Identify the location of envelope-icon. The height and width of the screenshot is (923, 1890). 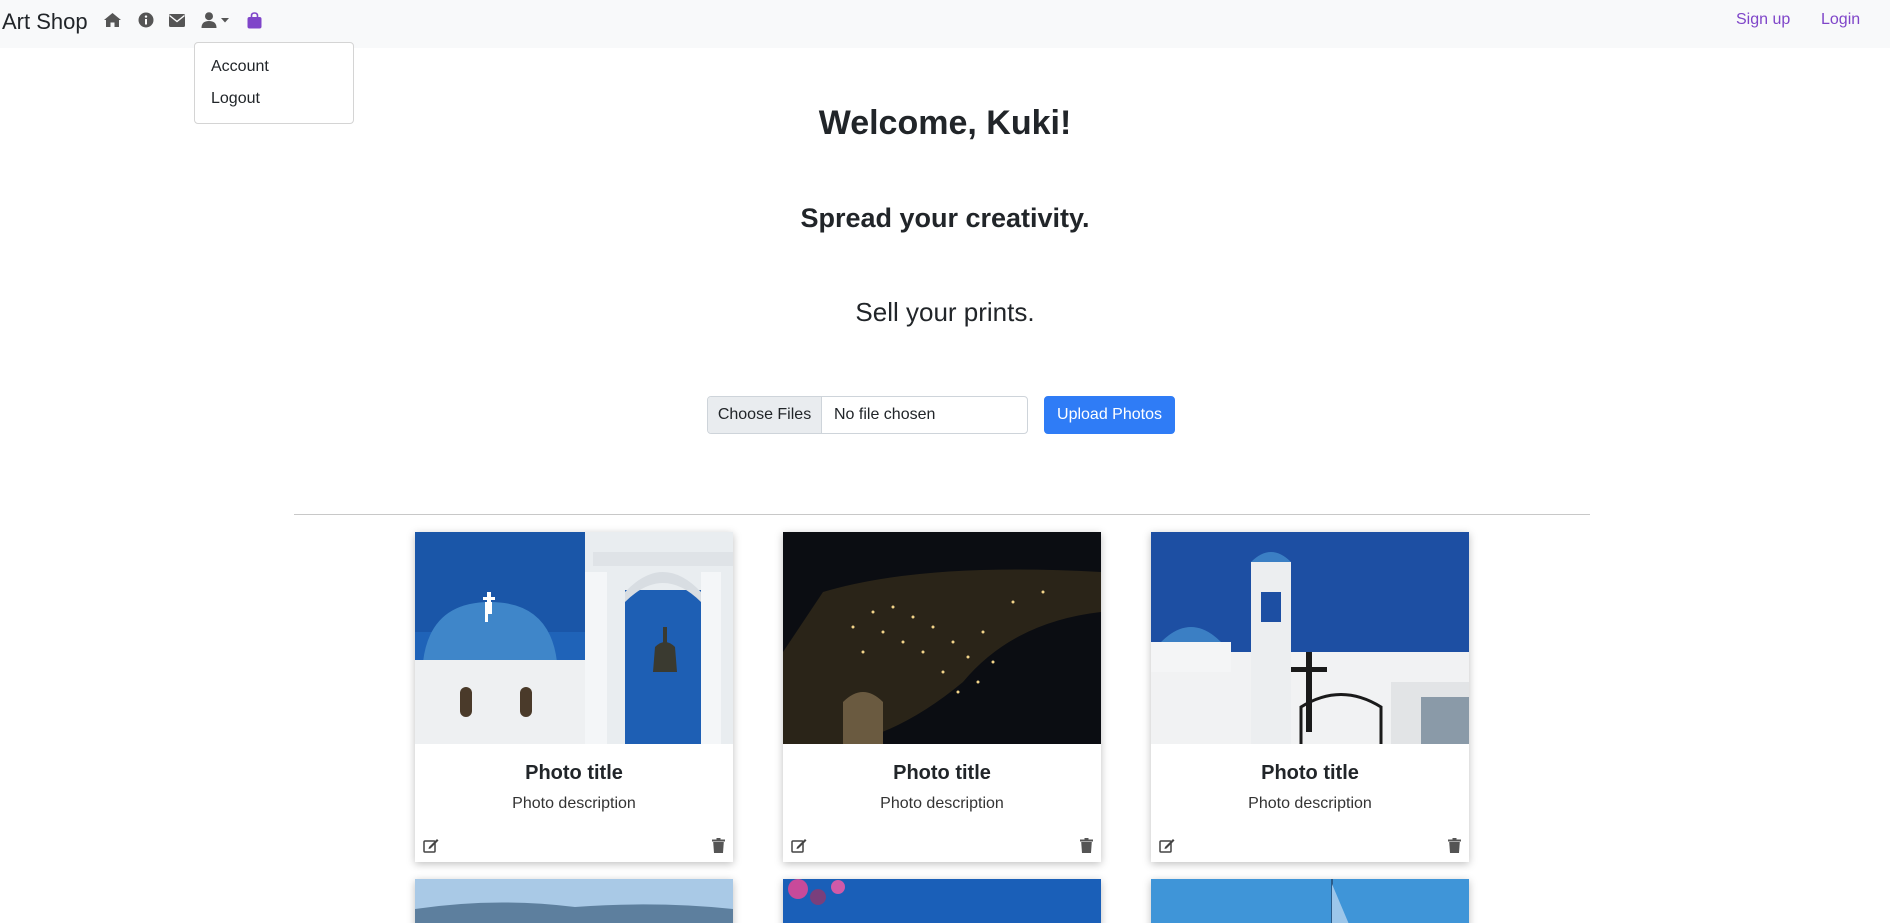
(177, 20).